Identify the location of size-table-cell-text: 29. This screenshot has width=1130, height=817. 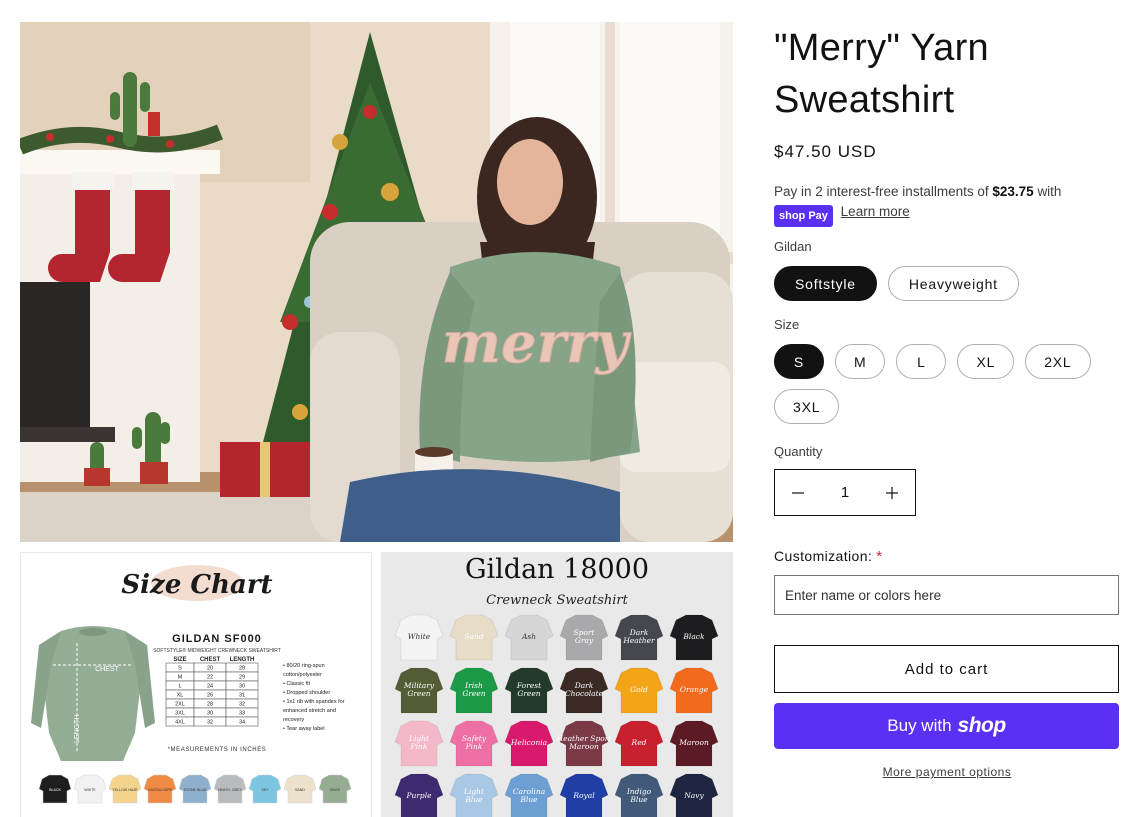
(242, 678).